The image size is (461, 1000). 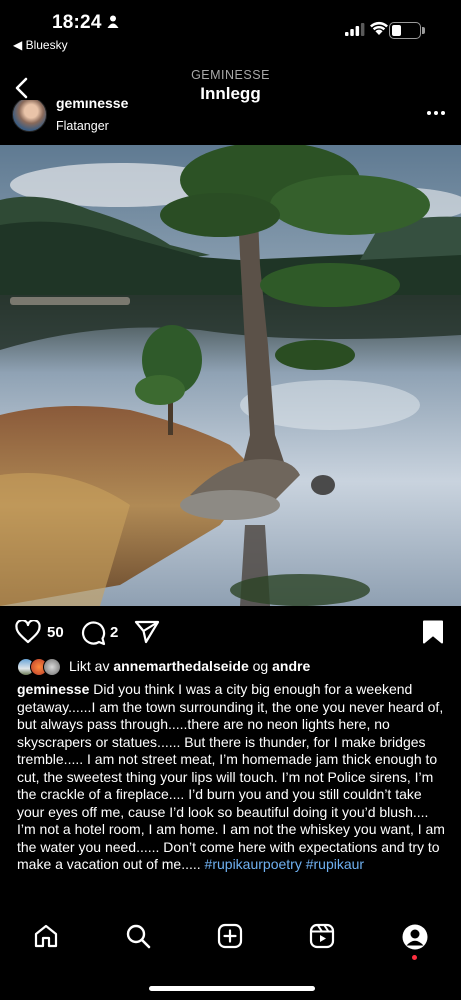 What do you see at coordinates (93, 633) in the screenshot?
I see `comment-icon` at bounding box center [93, 633].